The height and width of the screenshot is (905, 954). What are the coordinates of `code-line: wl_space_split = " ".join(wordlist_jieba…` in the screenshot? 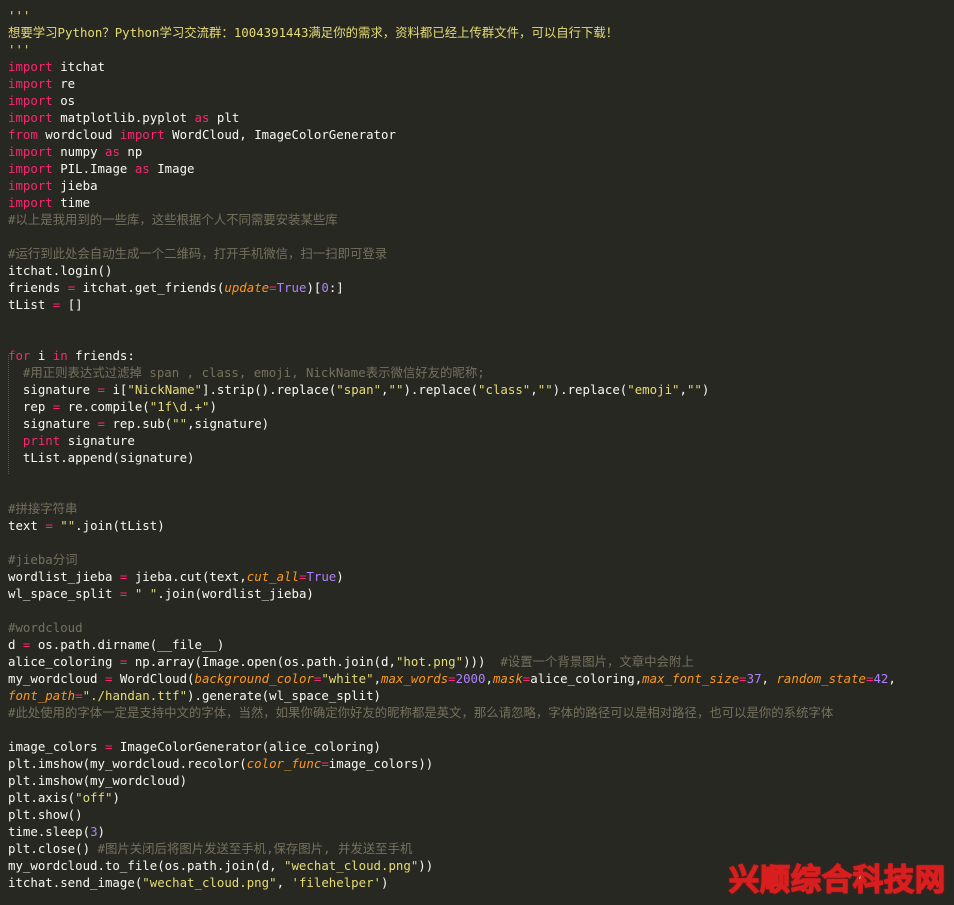 It's located at (481, 593).